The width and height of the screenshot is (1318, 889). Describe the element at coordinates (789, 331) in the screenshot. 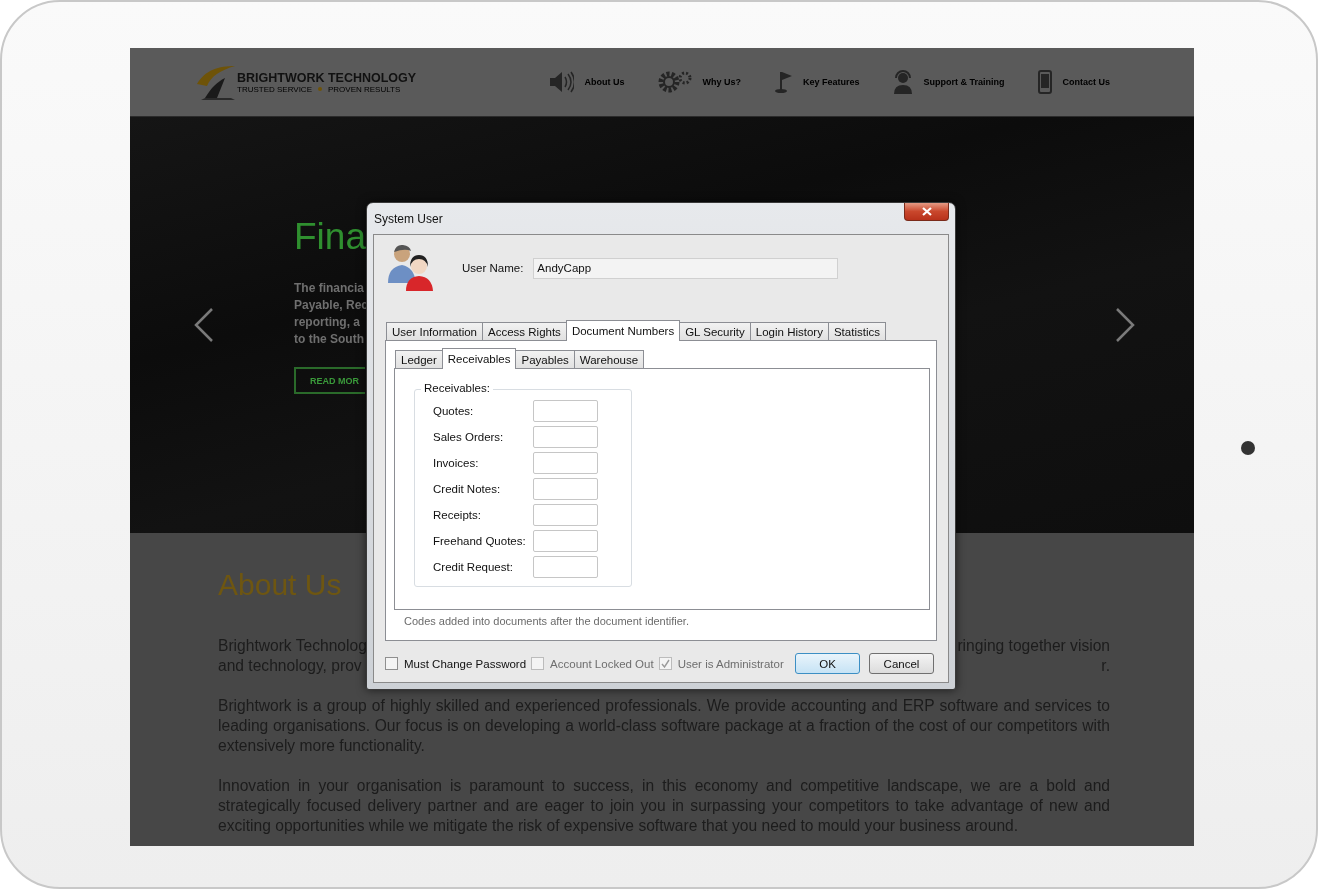

I see `tab: Login History` at that location.